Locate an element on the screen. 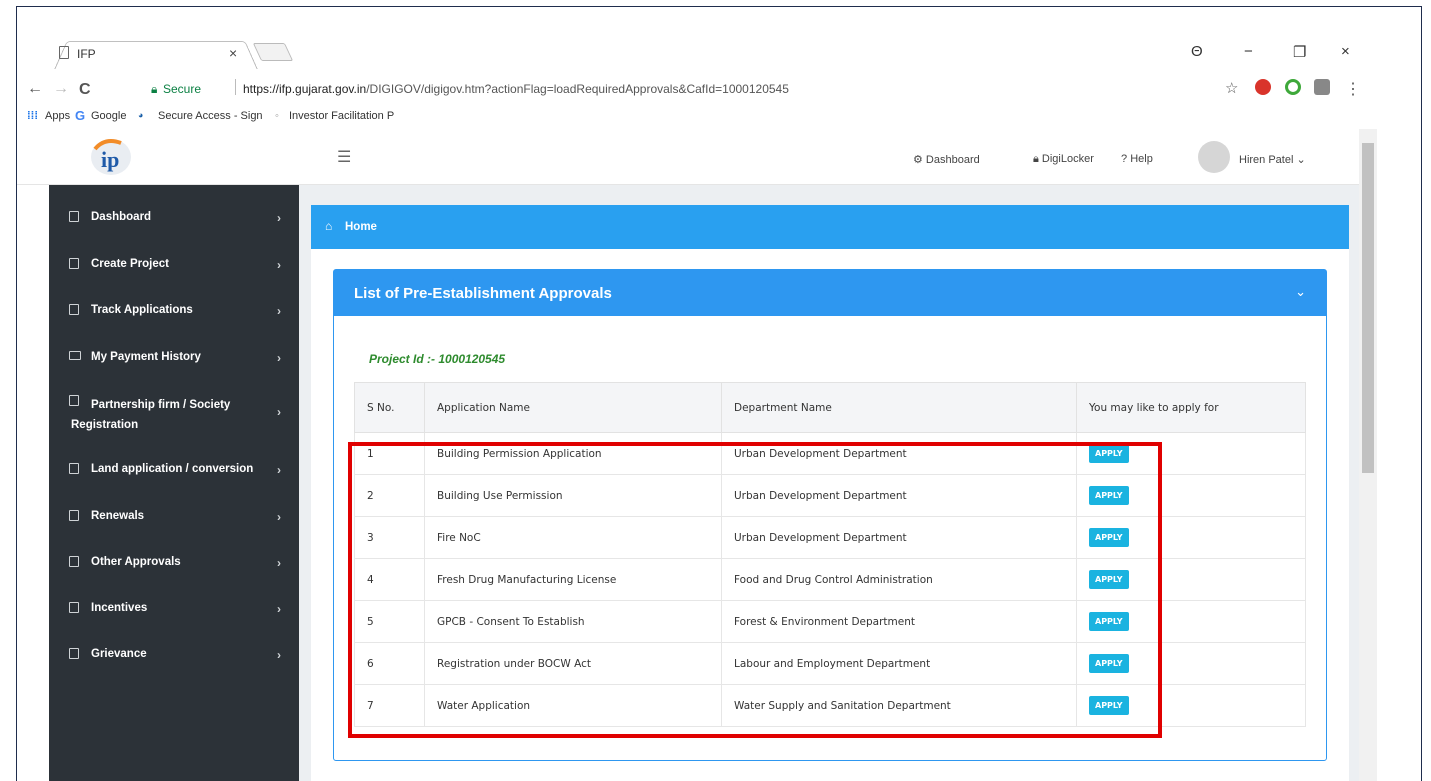  cell-sno: 2 is located at coordinates (389, 495).